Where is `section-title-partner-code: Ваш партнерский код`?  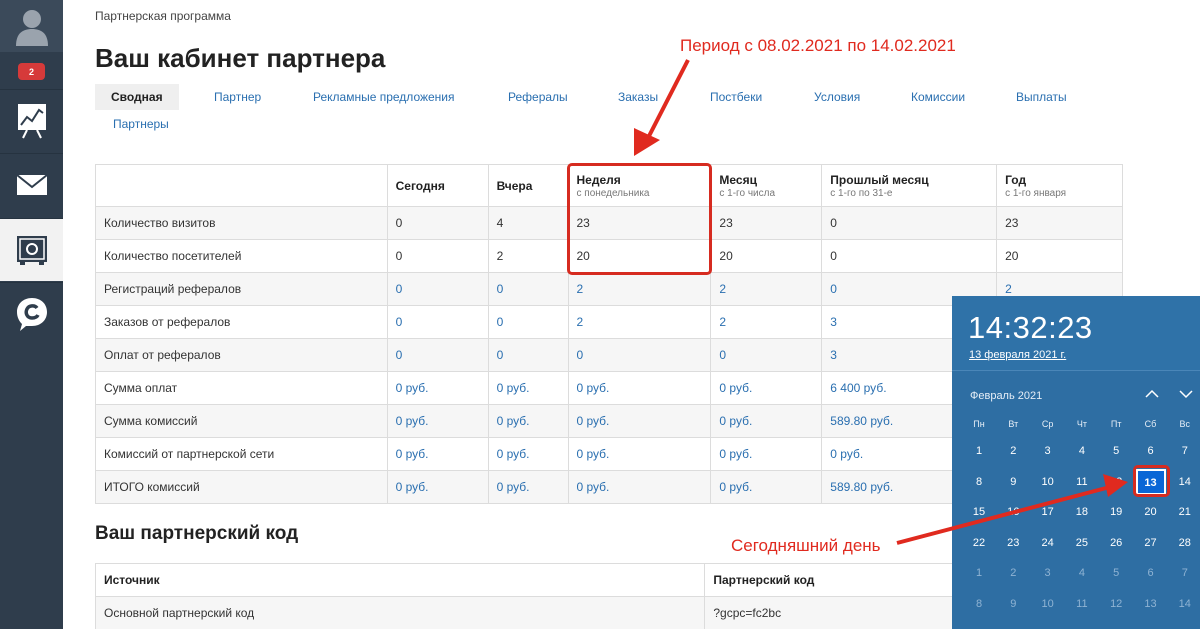
section-title-partner-code: Ваш партнерский код is located at coordinates (197, 533).